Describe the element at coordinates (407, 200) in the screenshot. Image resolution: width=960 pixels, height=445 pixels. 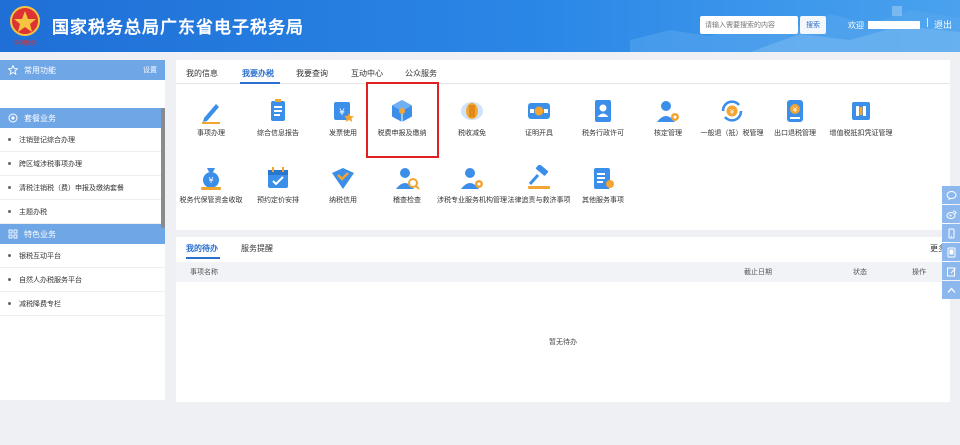
I see `tile-label: 稽查检查` at that location.